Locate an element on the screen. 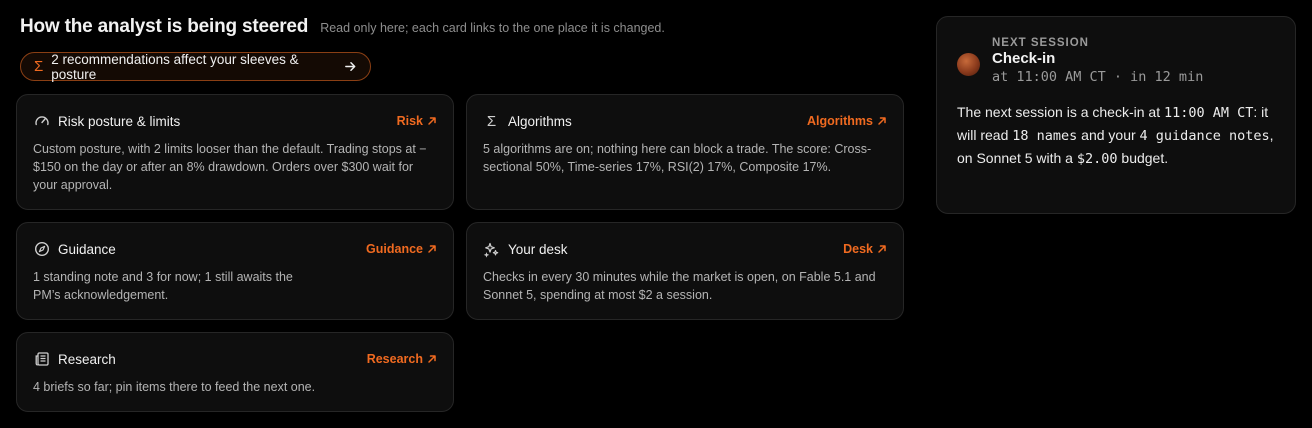  research-link: Research is located at coordinates (402, 359).